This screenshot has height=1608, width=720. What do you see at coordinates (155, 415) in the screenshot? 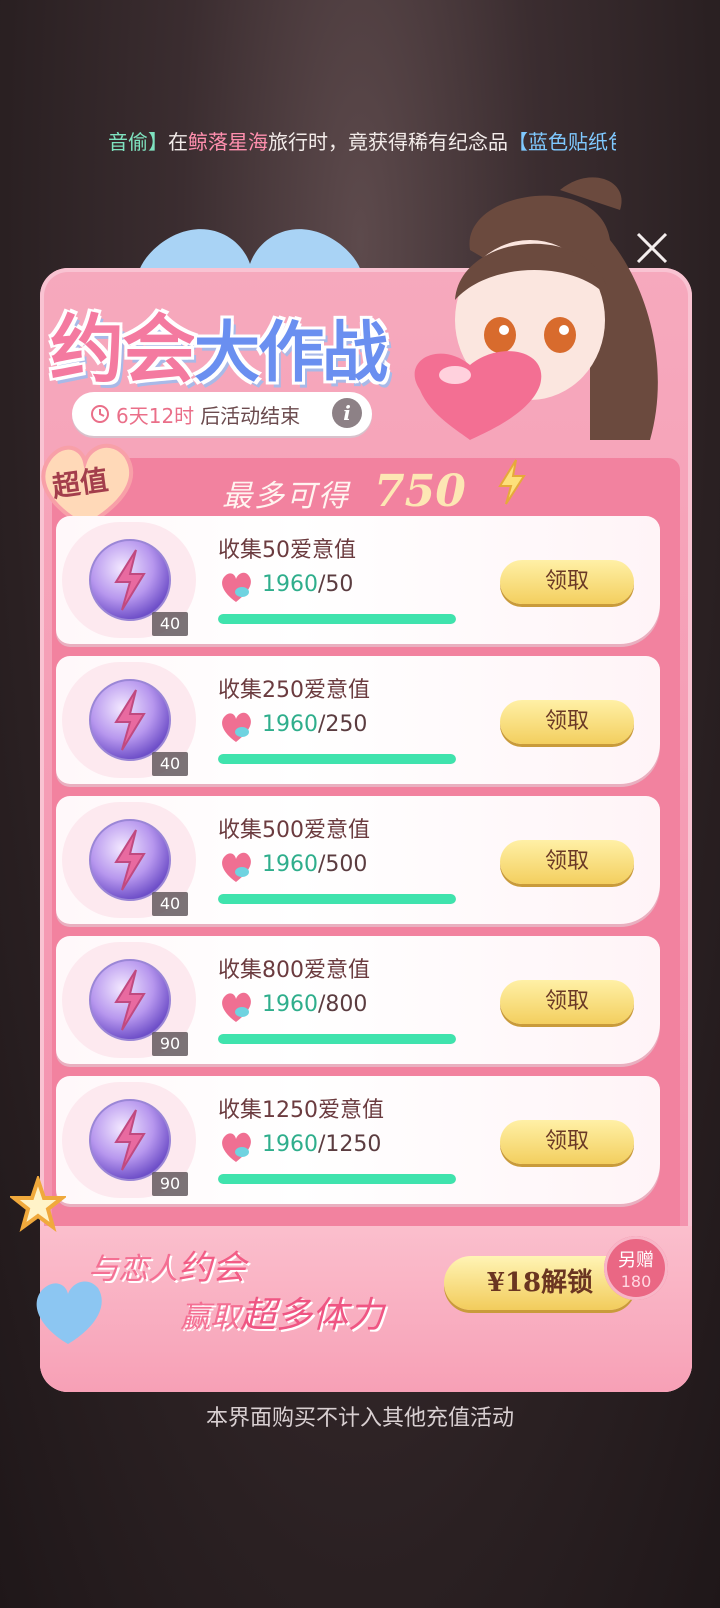
I see `timer-value: 6天12时` at bounding box center [155, 415].